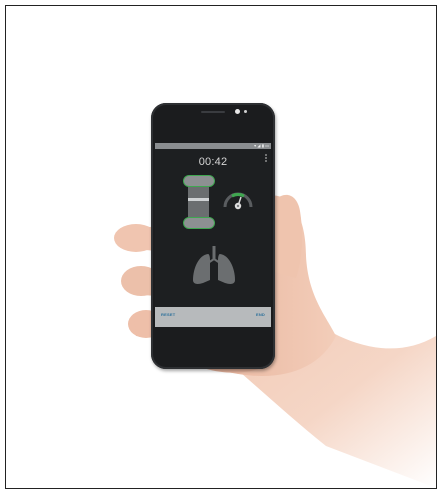 The width and height of the screenshot is (442, 495). What do you see at coordinates (214, 265) in the screenshot?
I see `lungs-icon` at bounding box center [214, 265].